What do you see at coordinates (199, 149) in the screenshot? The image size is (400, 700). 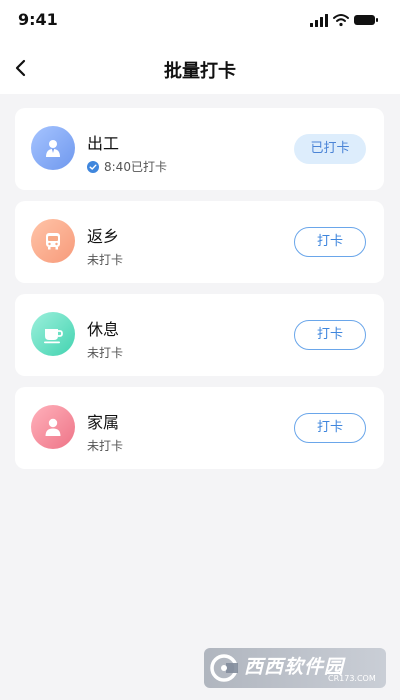 I see `checkin-card-work: 出工 8:40已打卡 已打卡` at bounding box center [199, 149].